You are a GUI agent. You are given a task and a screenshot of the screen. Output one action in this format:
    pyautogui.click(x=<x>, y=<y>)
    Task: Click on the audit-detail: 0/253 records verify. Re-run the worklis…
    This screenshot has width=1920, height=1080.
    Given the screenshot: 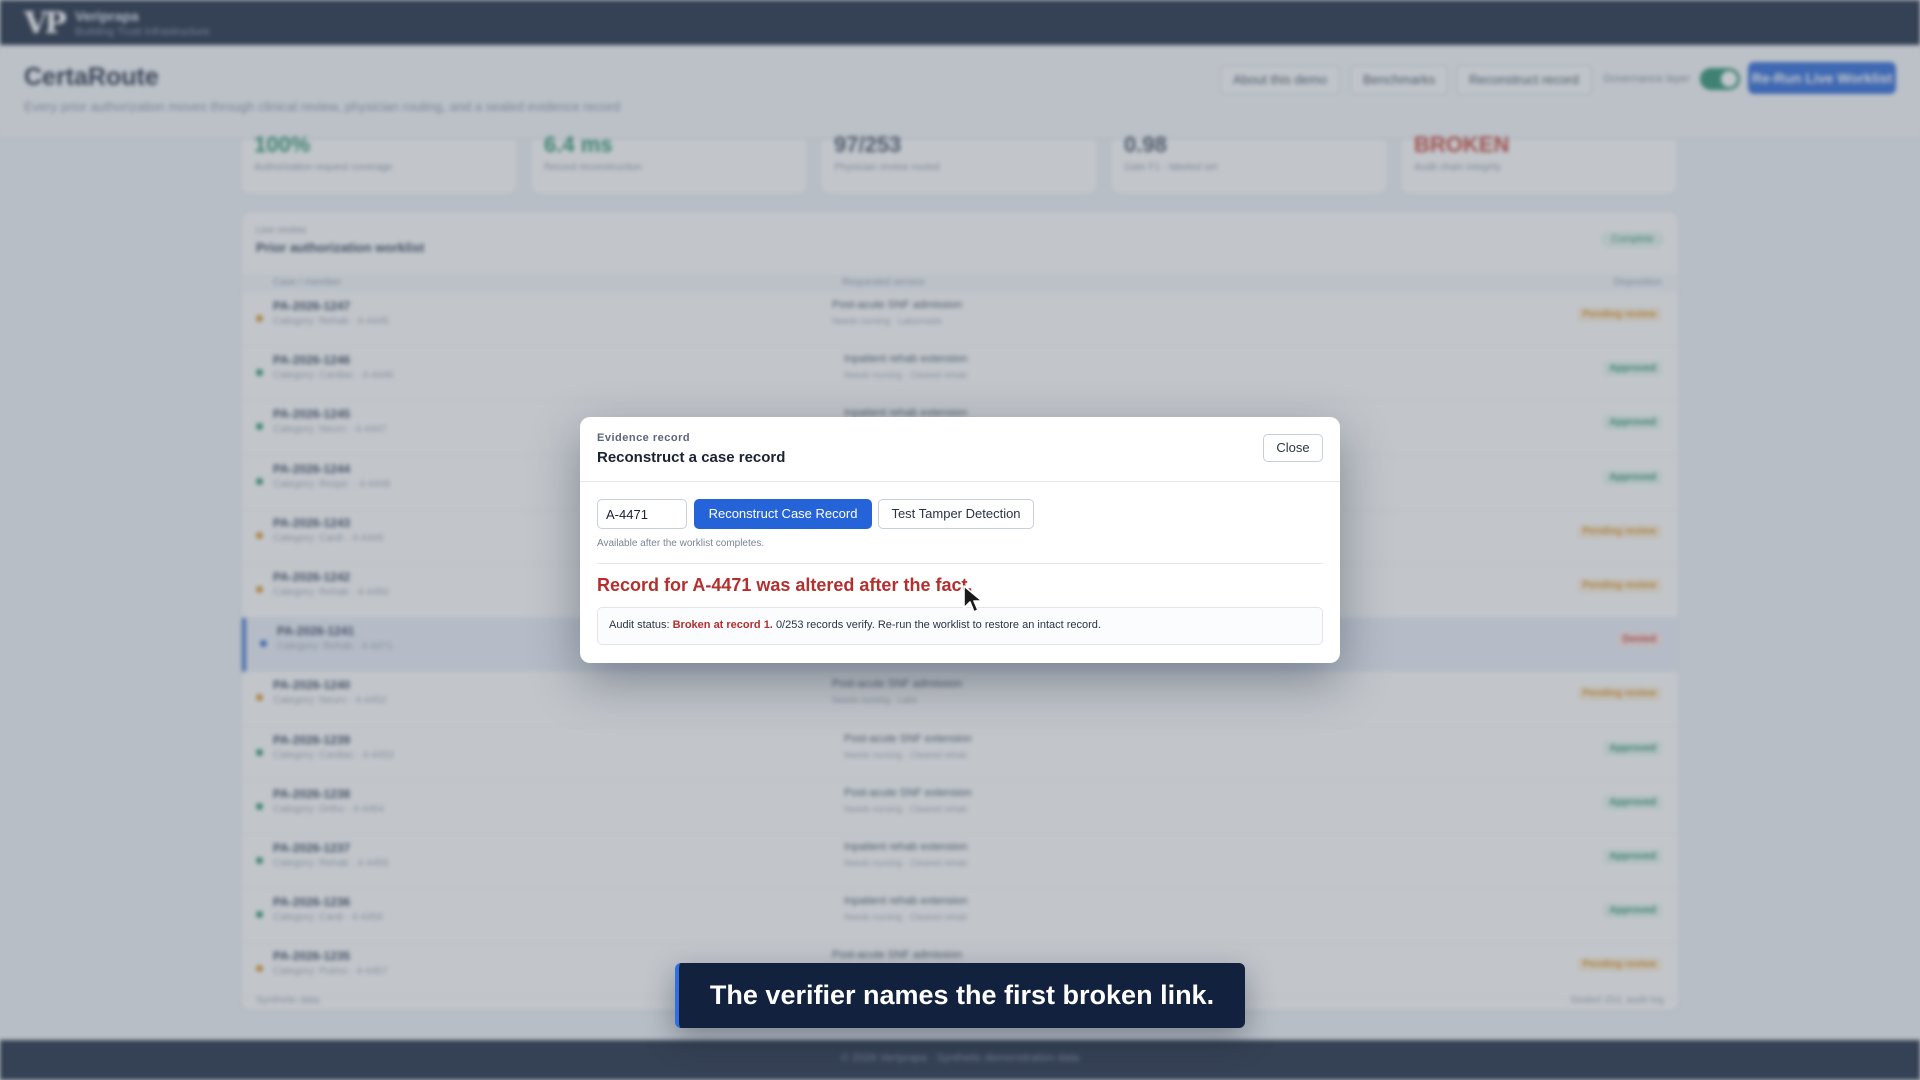 What is the action you would take?
    pyautogui.click(x=938, y=625)
    